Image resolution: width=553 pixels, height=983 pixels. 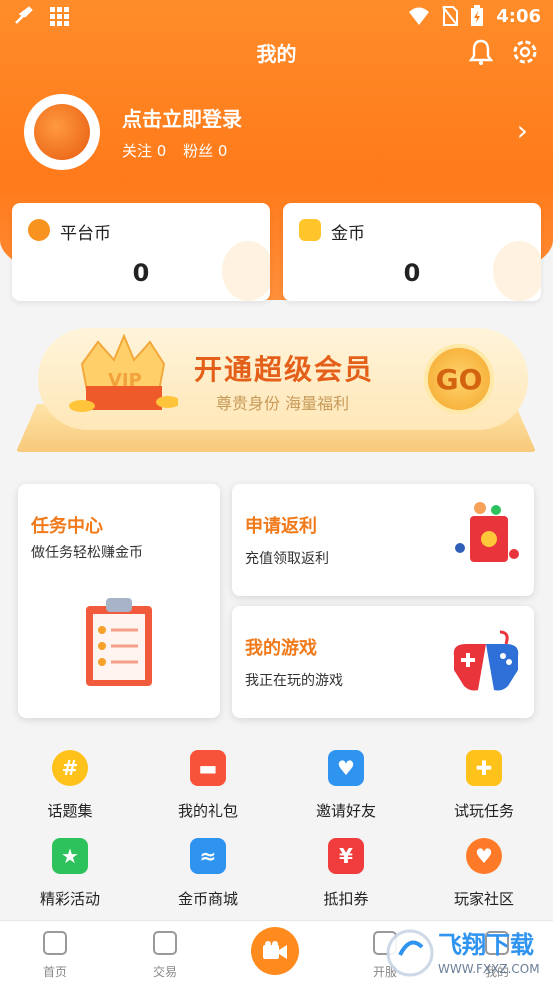 I want to click on gear-icon, so click(x=525, y=52).